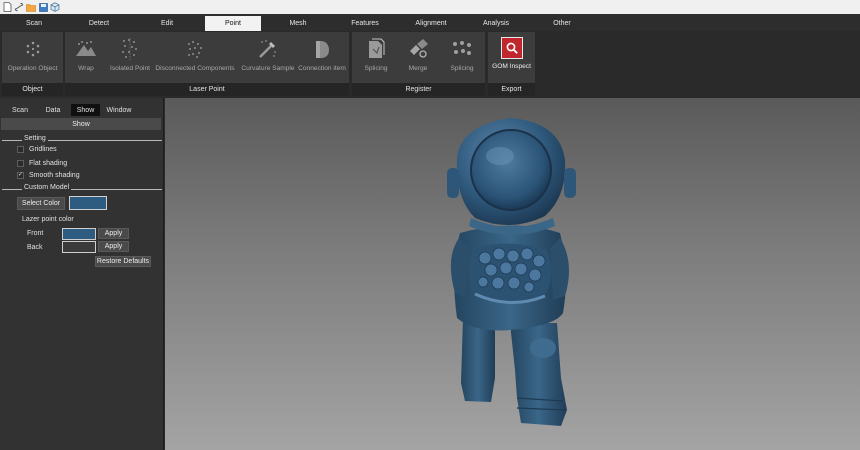 The width and height of the screenshot is (860, 450). I want to click on wrap-button: Wrap, so click(86, 57).